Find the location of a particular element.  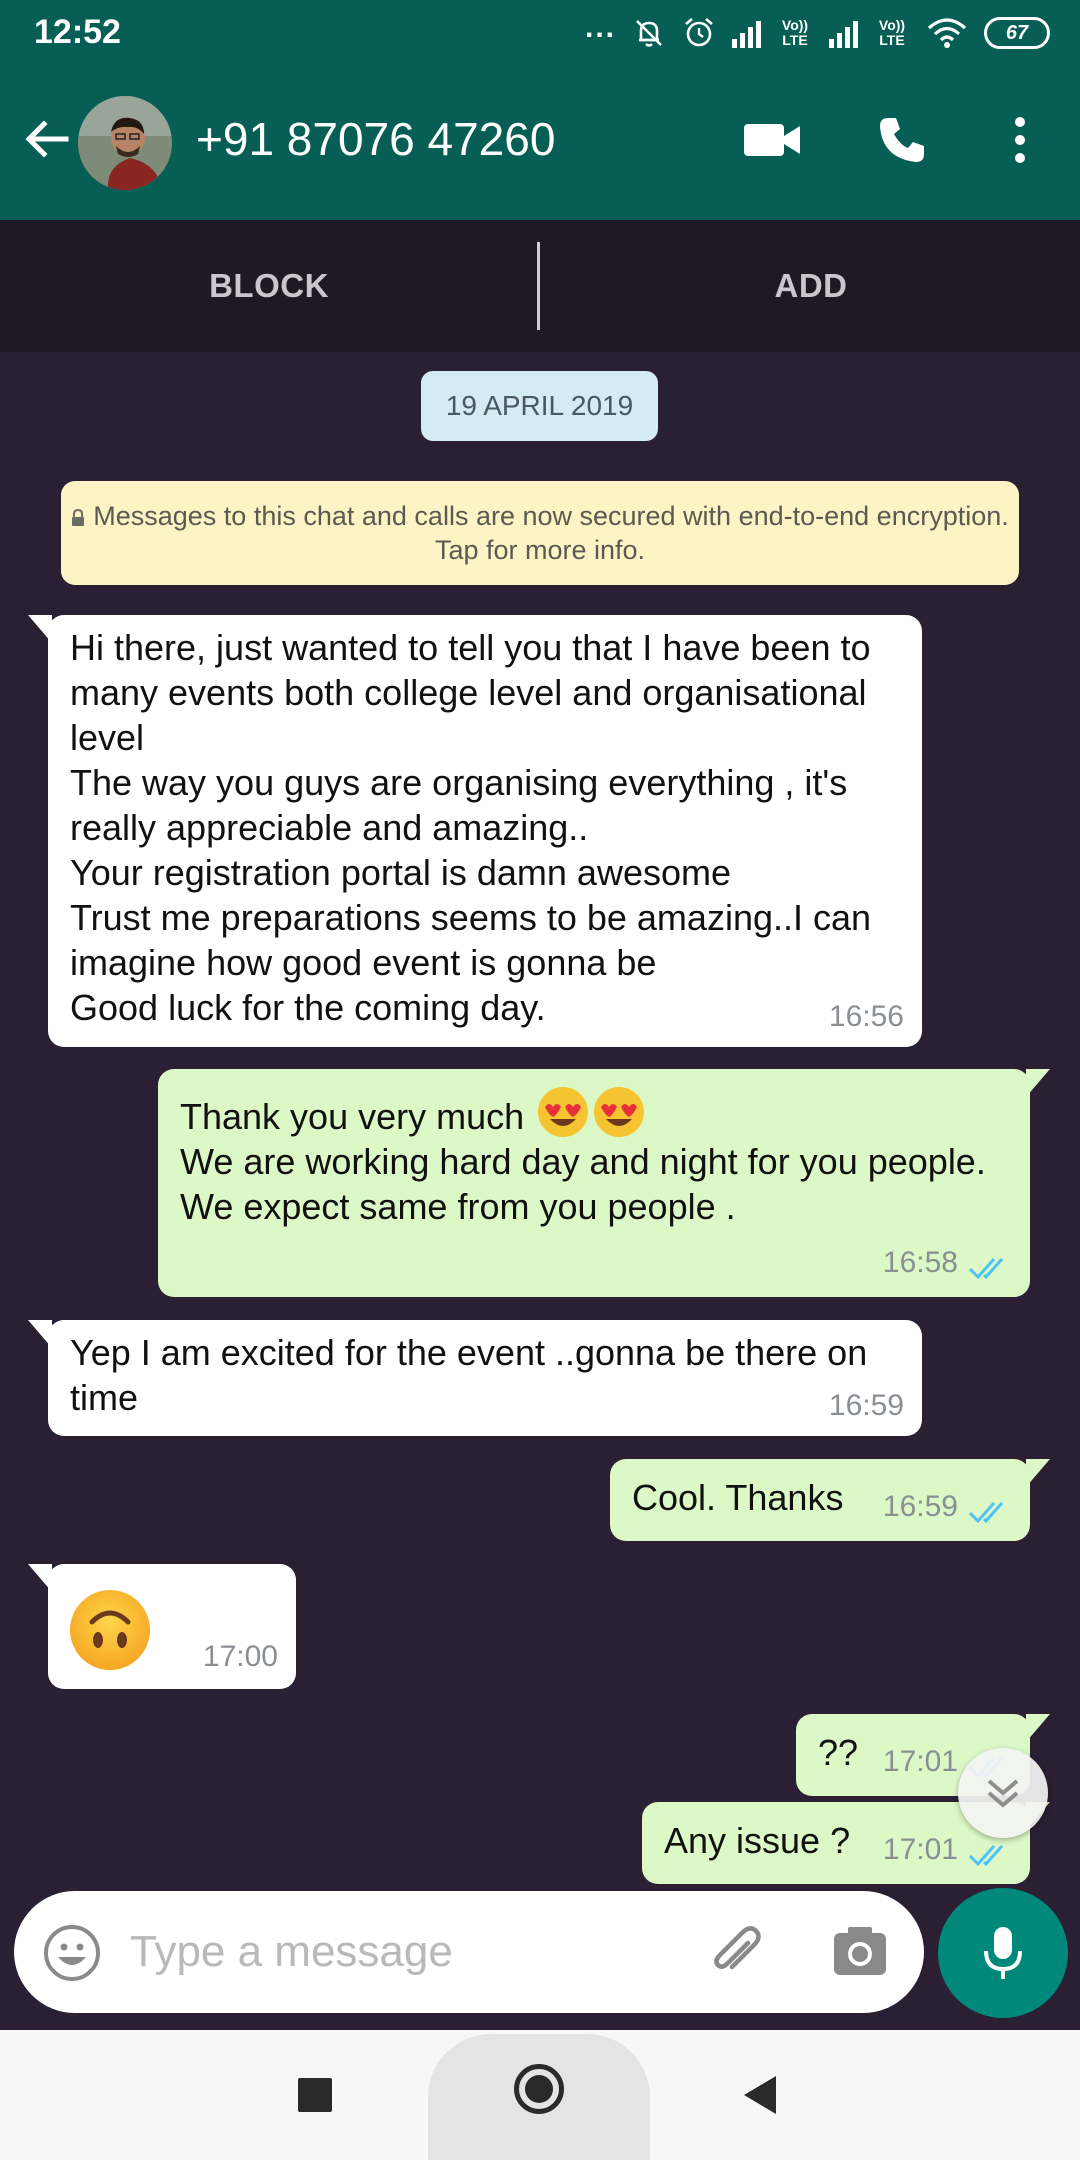

signal-1-icon is located at coordinates (746, 33).